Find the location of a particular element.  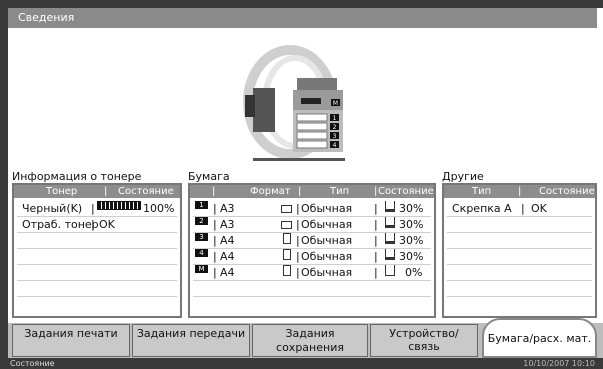

copier-label-2: 2 is located at coordinates (335, 127).